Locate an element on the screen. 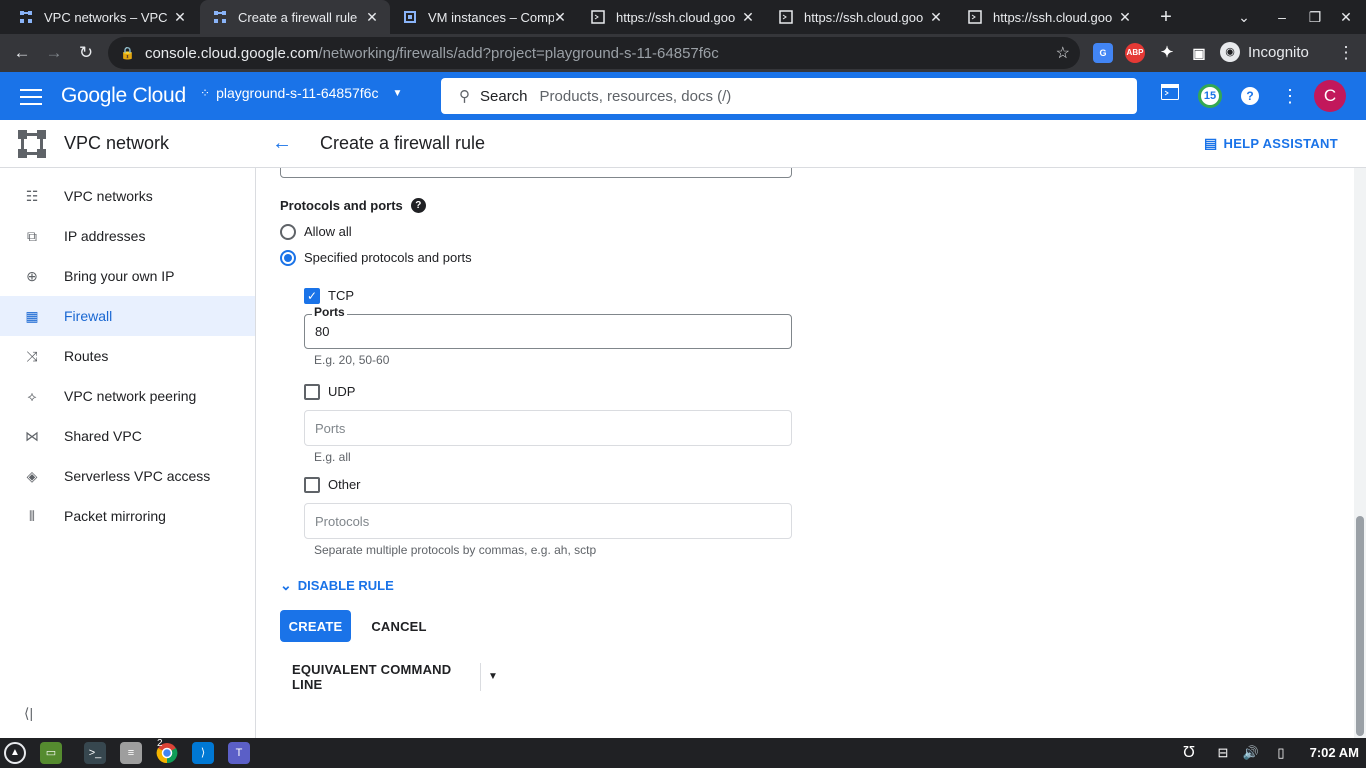 The height and width of the screenshot is (772, 1366). notifications-badge: 15 is located at coordinates (1210, 96).